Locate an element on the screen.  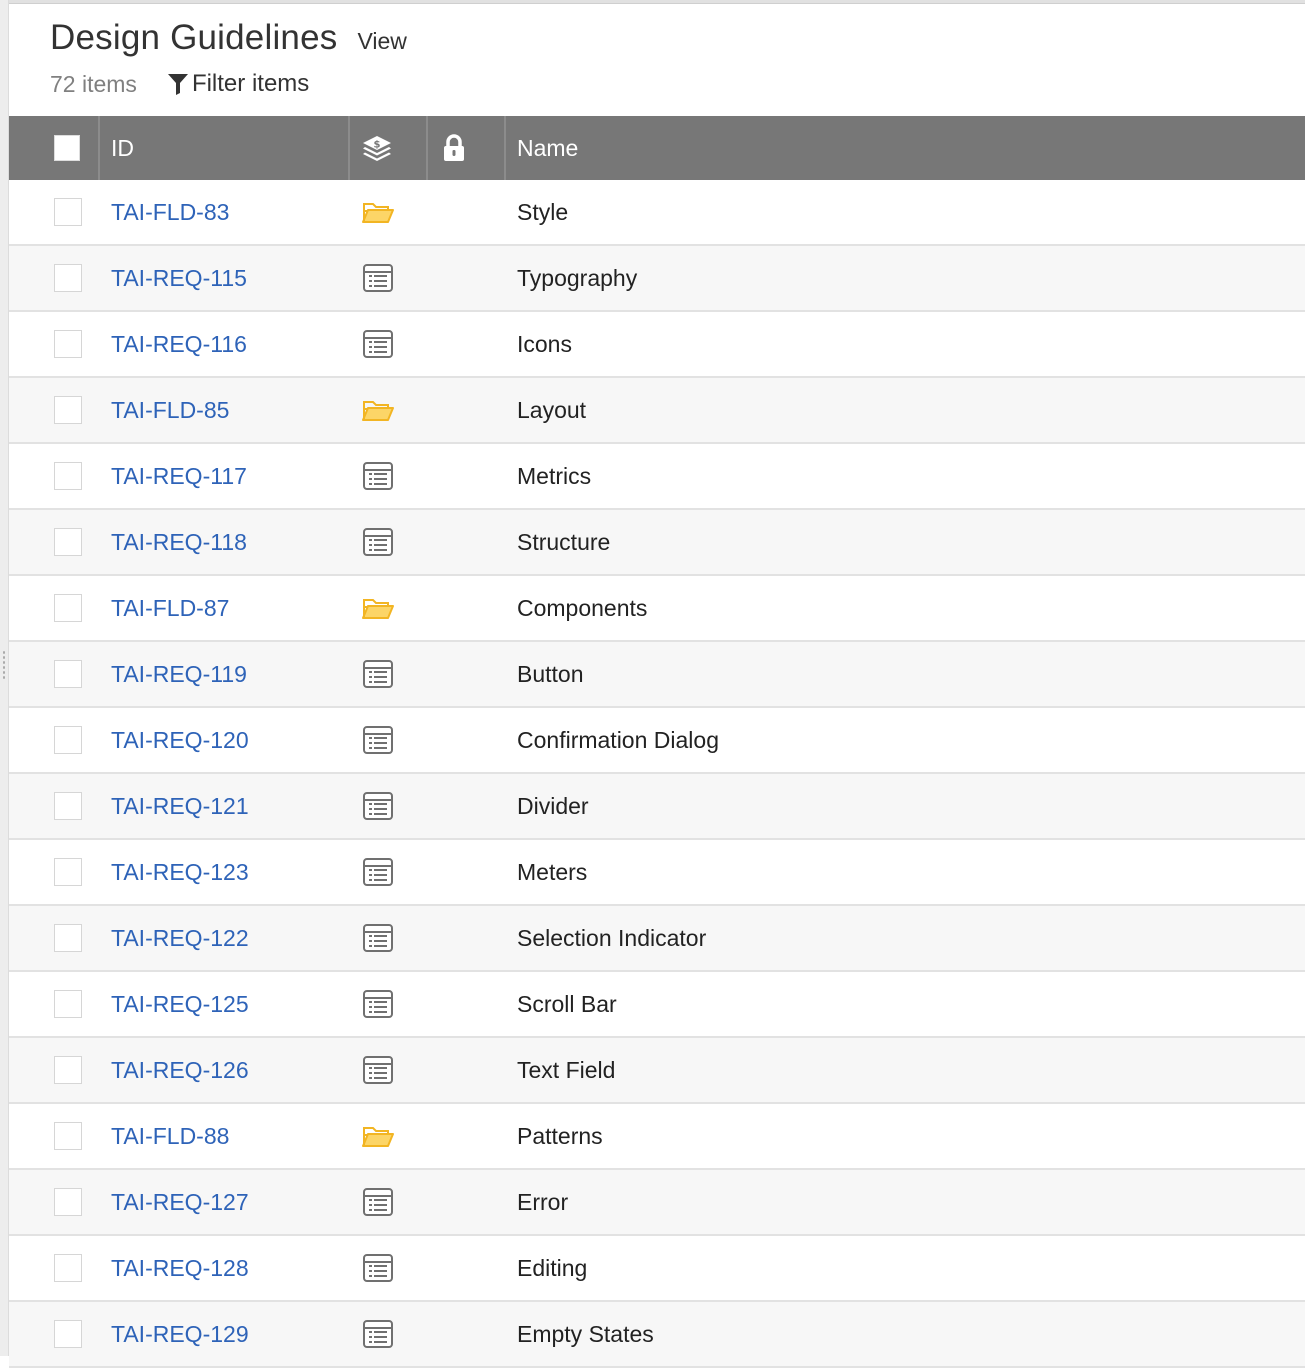
item-id-link: TAI-FLD-87 is located at coordinates (170, 608).